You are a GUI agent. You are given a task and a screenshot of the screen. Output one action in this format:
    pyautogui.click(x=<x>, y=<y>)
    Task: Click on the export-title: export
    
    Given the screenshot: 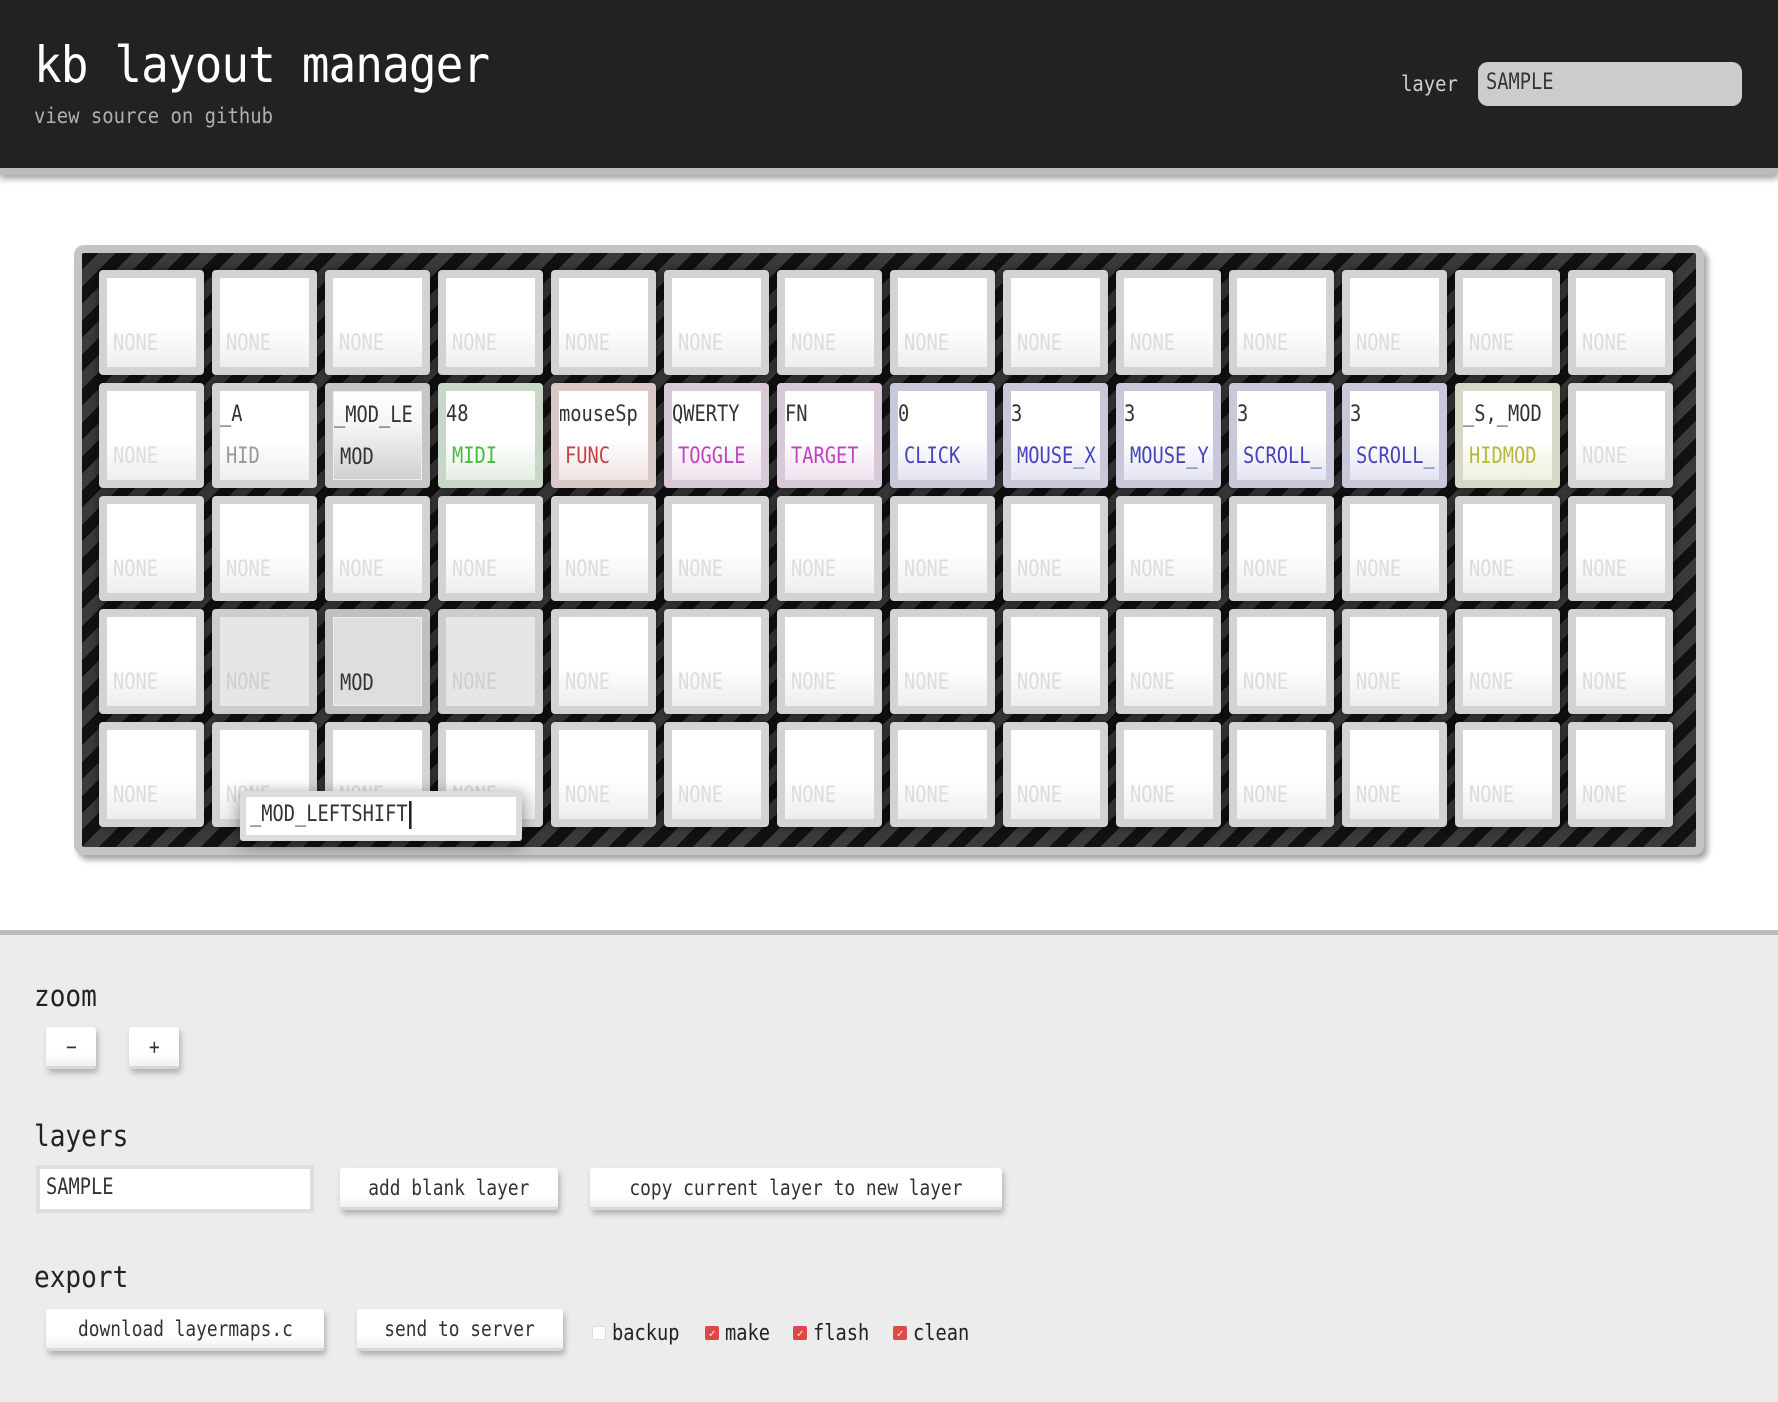 What is the action you would take?
    pyautogui.click(x=81, y=1277)
    